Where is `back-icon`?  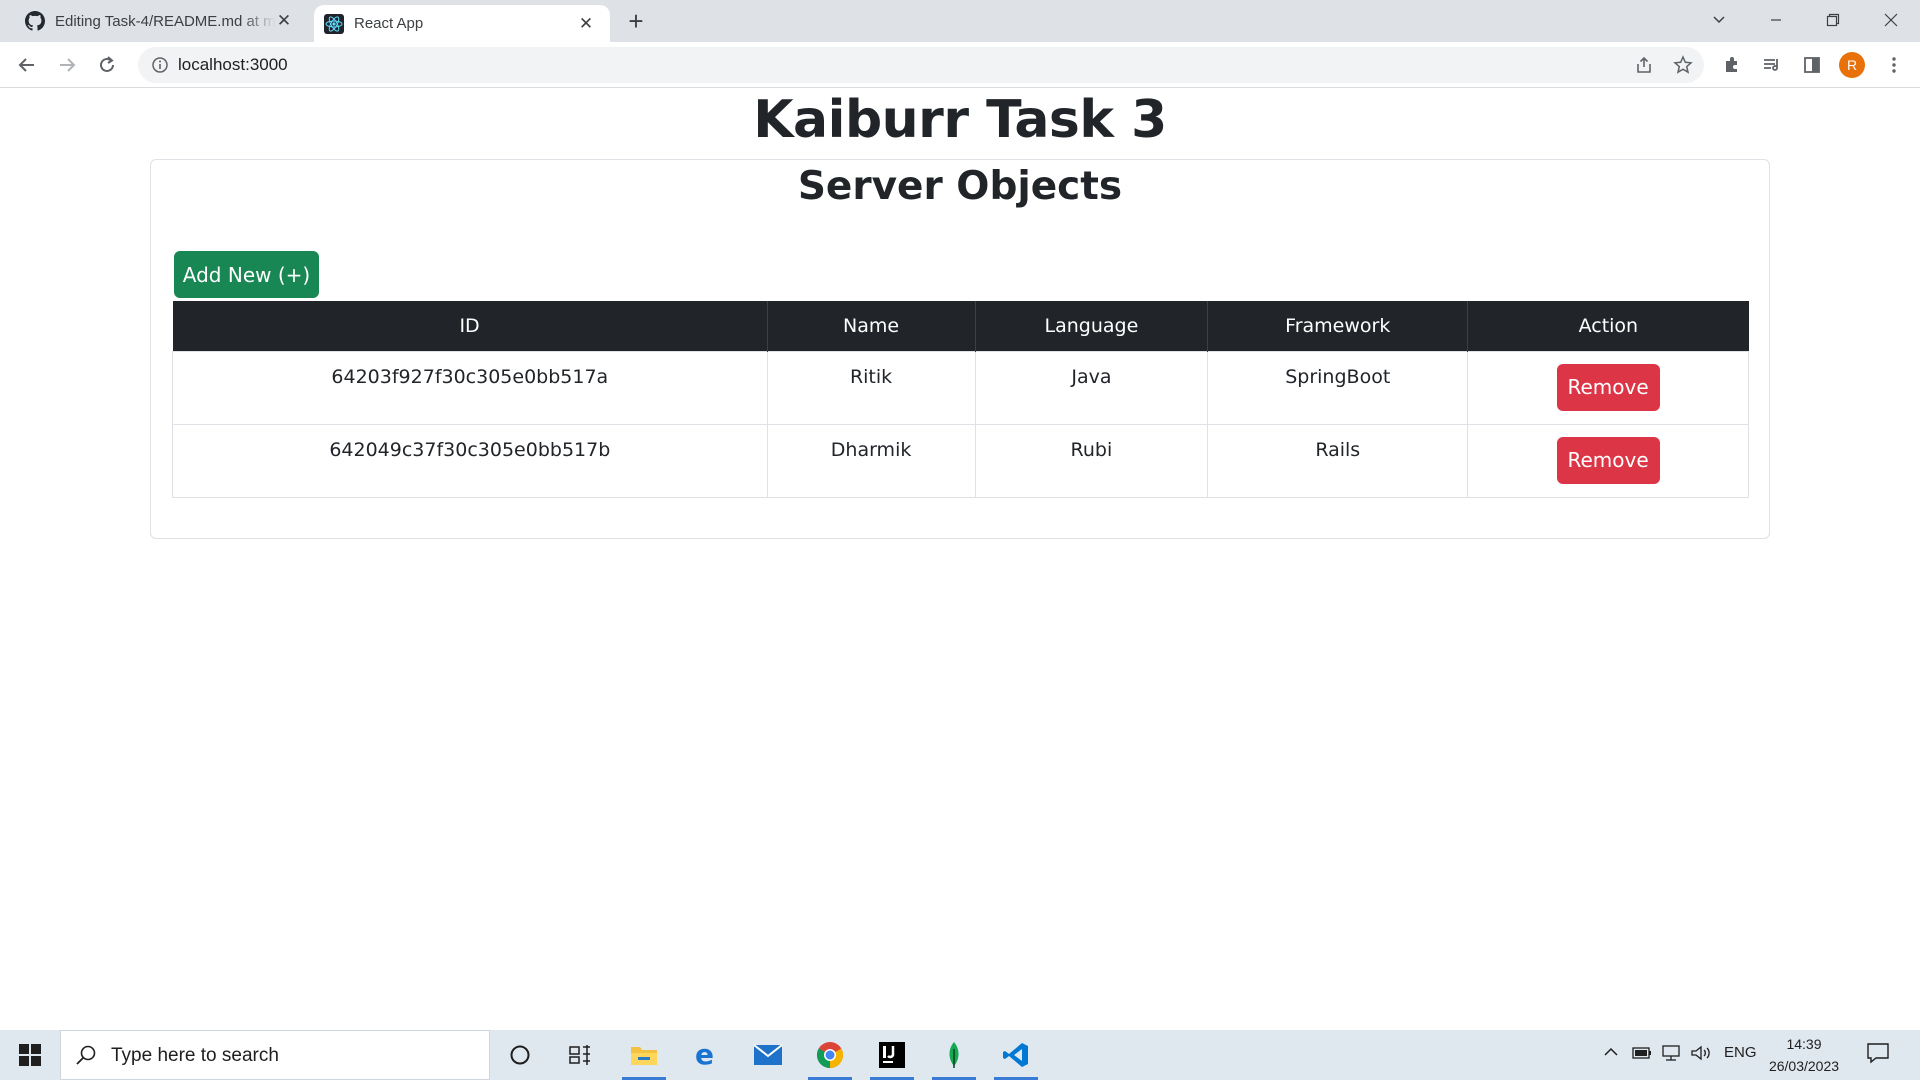 back-icon is located at coordinates (27, 65).